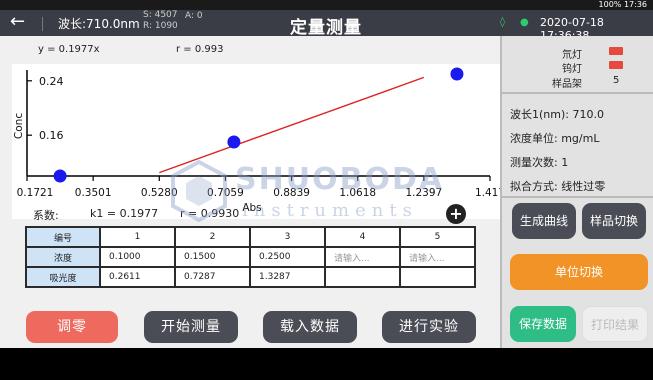 This screenshot has width=653, height=380. I want to click on x-tick-label: 1.0618, so click(357, 193).